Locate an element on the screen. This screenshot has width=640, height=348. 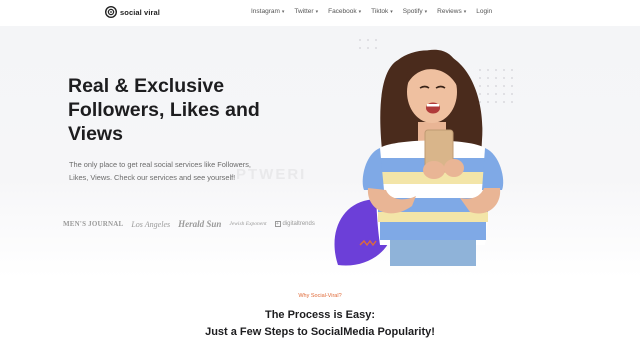
menu-item-spotify: Spotify ▾ is located at coordinates (415, 11).